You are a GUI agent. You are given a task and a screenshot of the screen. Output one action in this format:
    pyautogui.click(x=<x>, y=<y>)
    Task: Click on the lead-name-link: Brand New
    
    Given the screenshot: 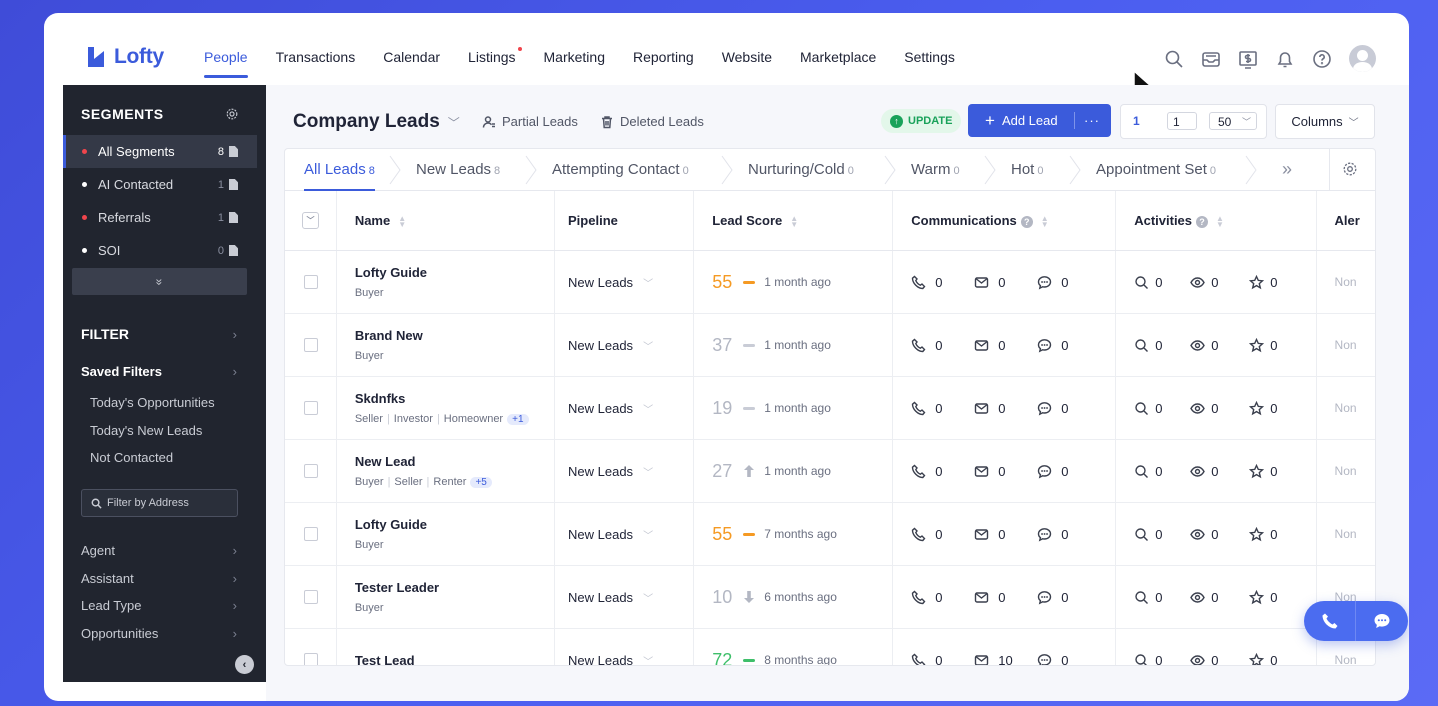 What is the action you would take?
    pyautogui.click(x=445, y=335)
    